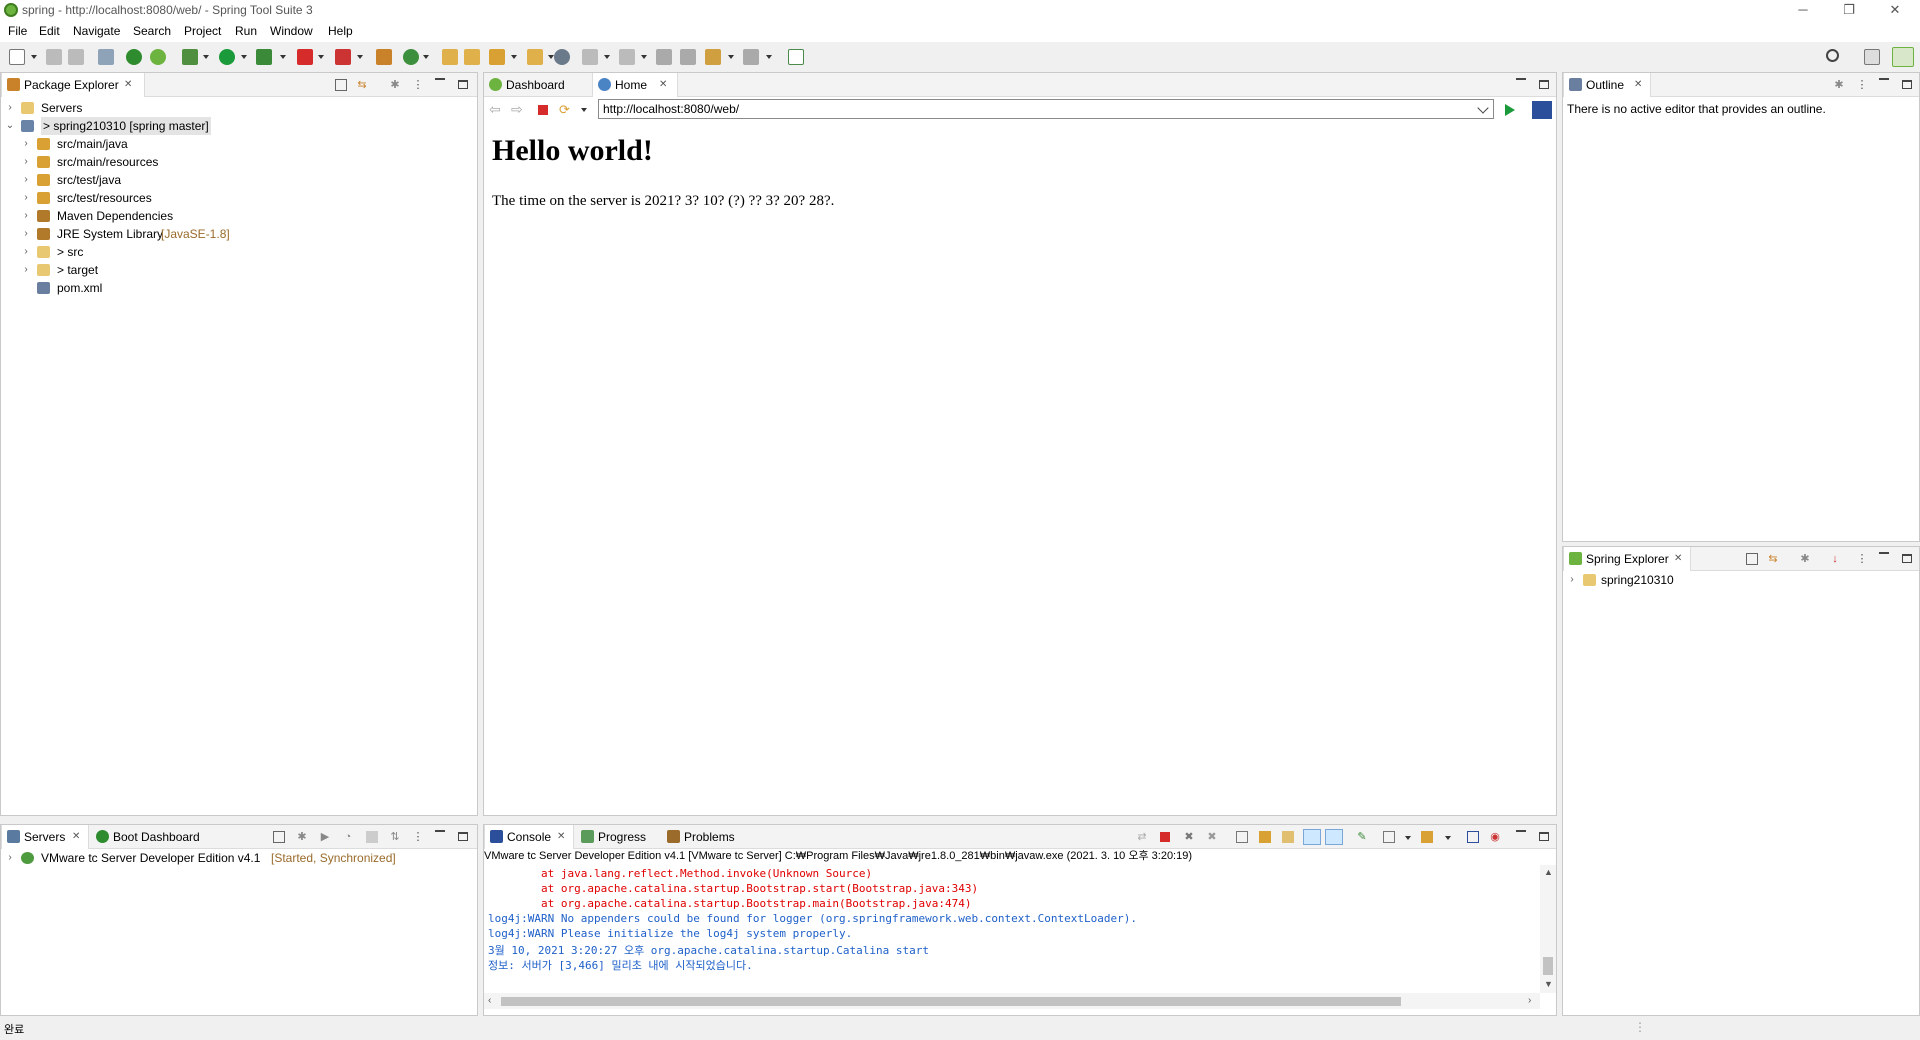 The image size is (1920, 1040). I want to click on show-stdout-icon, so click(1312, 837).